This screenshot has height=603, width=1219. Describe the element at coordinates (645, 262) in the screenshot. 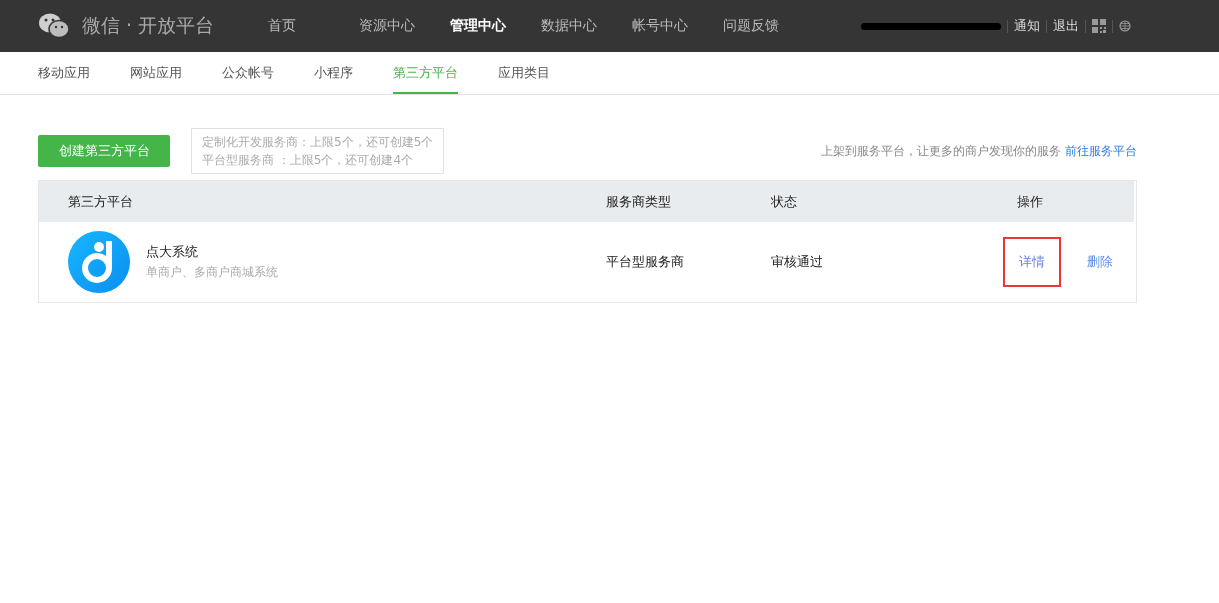

I see `table-cell-text: 平台型服务商` at that location.